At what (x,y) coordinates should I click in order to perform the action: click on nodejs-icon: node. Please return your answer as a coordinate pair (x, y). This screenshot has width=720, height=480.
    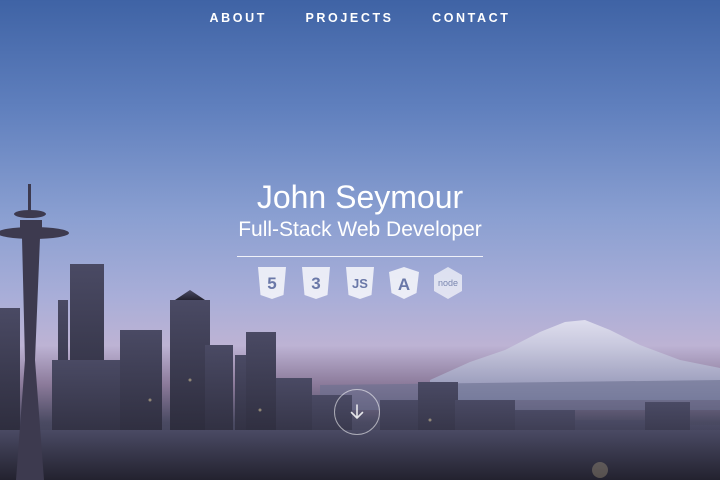
    Looking at the image, I should click on (448, 283).